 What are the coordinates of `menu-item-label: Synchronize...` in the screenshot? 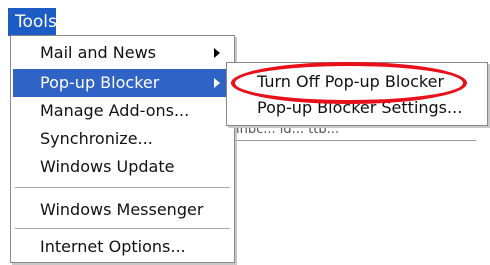 It's located at (96, 138).